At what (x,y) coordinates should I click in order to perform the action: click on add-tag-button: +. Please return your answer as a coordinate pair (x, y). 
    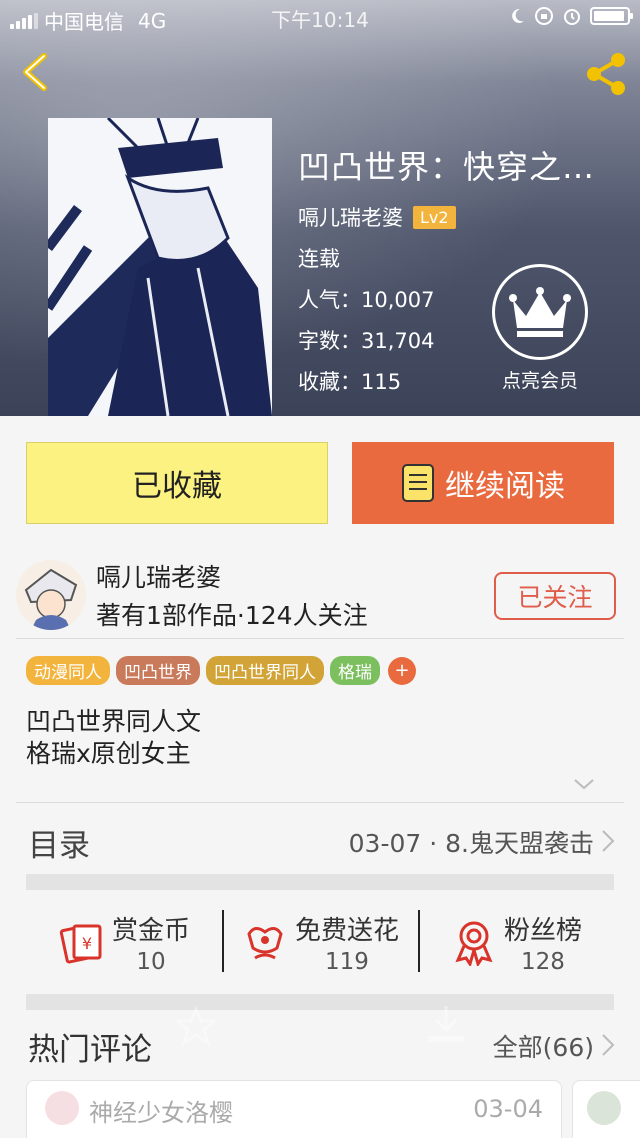
    Looking at the image, I should click on (402, 670).